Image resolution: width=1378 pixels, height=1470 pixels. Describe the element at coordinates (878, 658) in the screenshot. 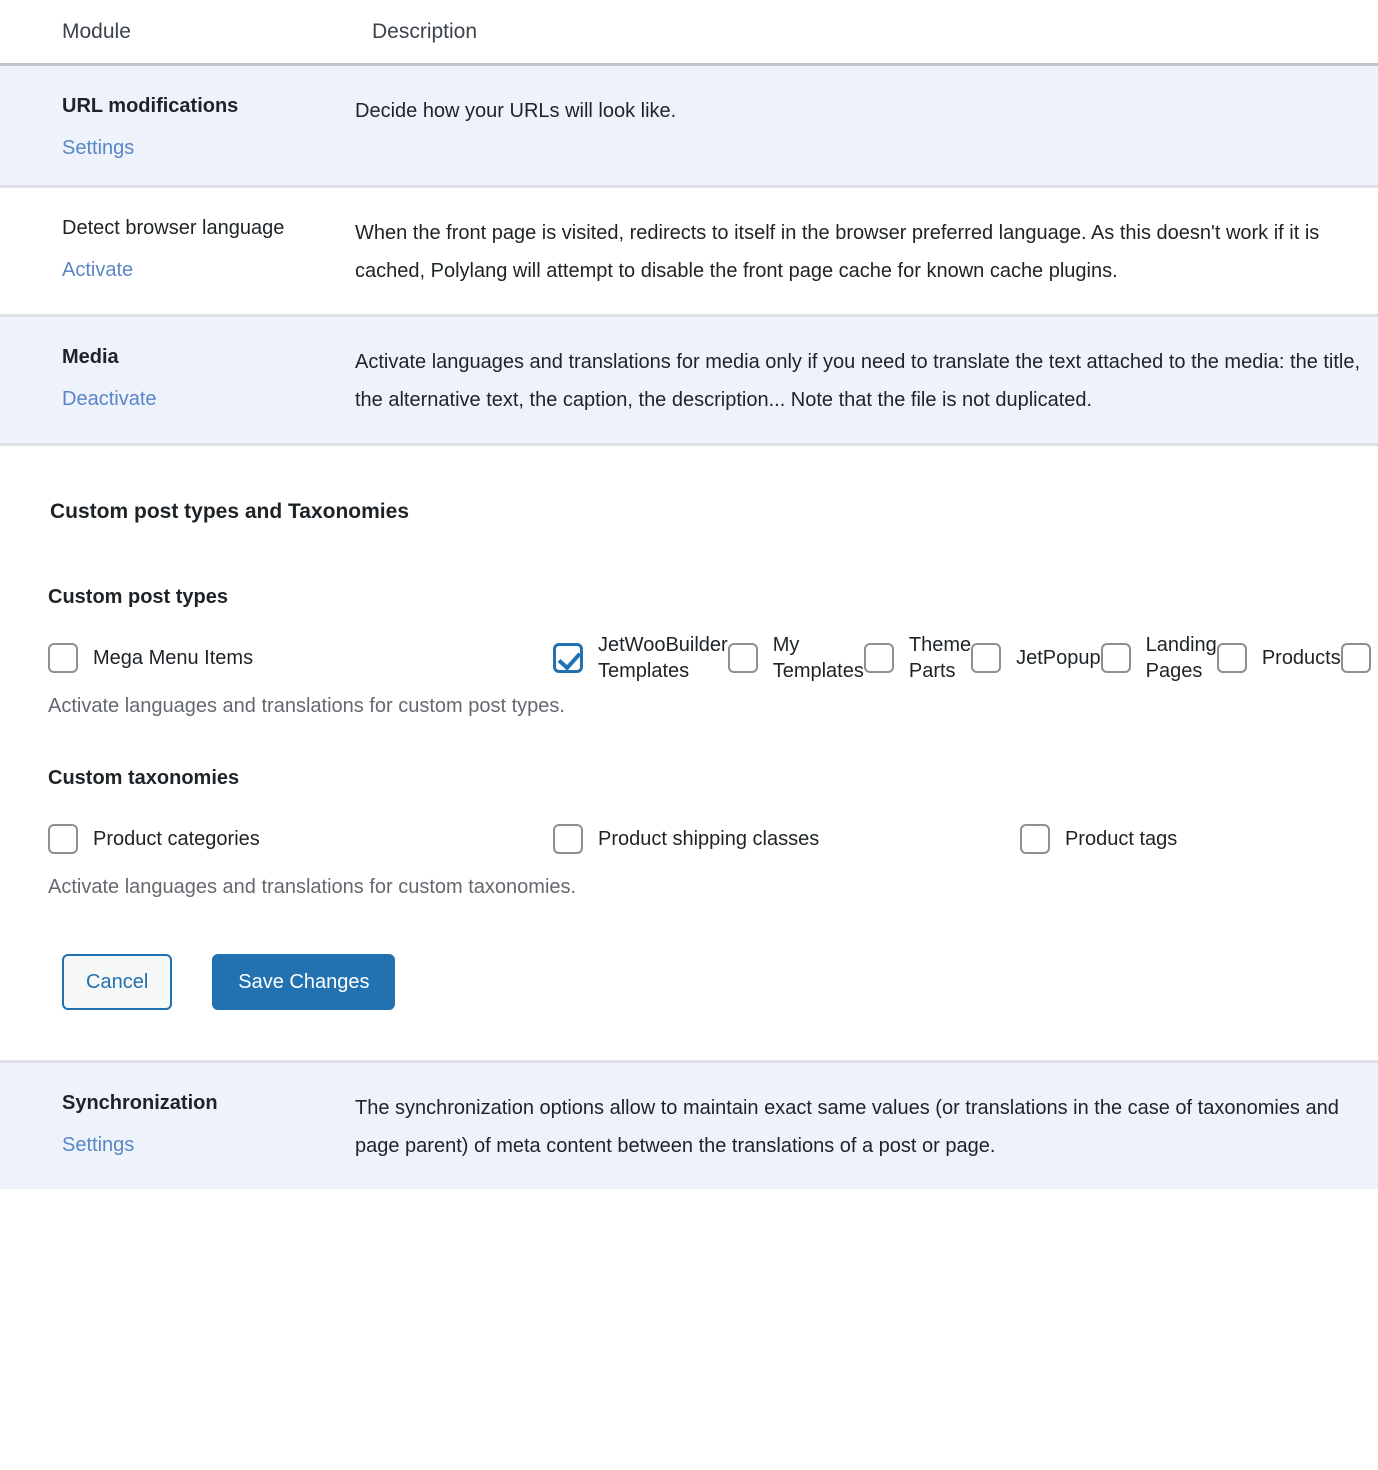

I see `checkbox-theme-parts` at that location.